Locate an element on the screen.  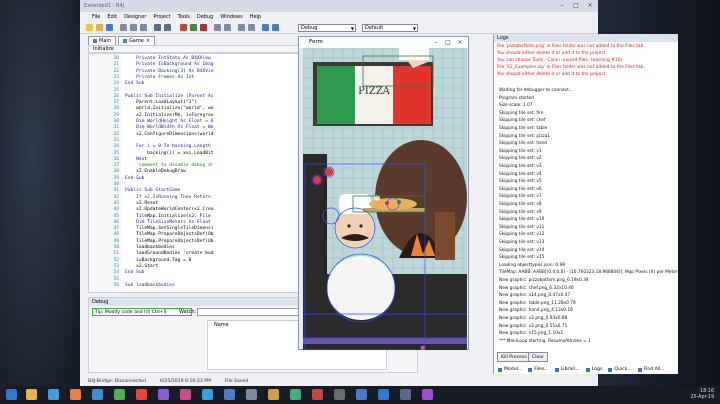
menu-windows: Windows is located at coordinates (231, 17).